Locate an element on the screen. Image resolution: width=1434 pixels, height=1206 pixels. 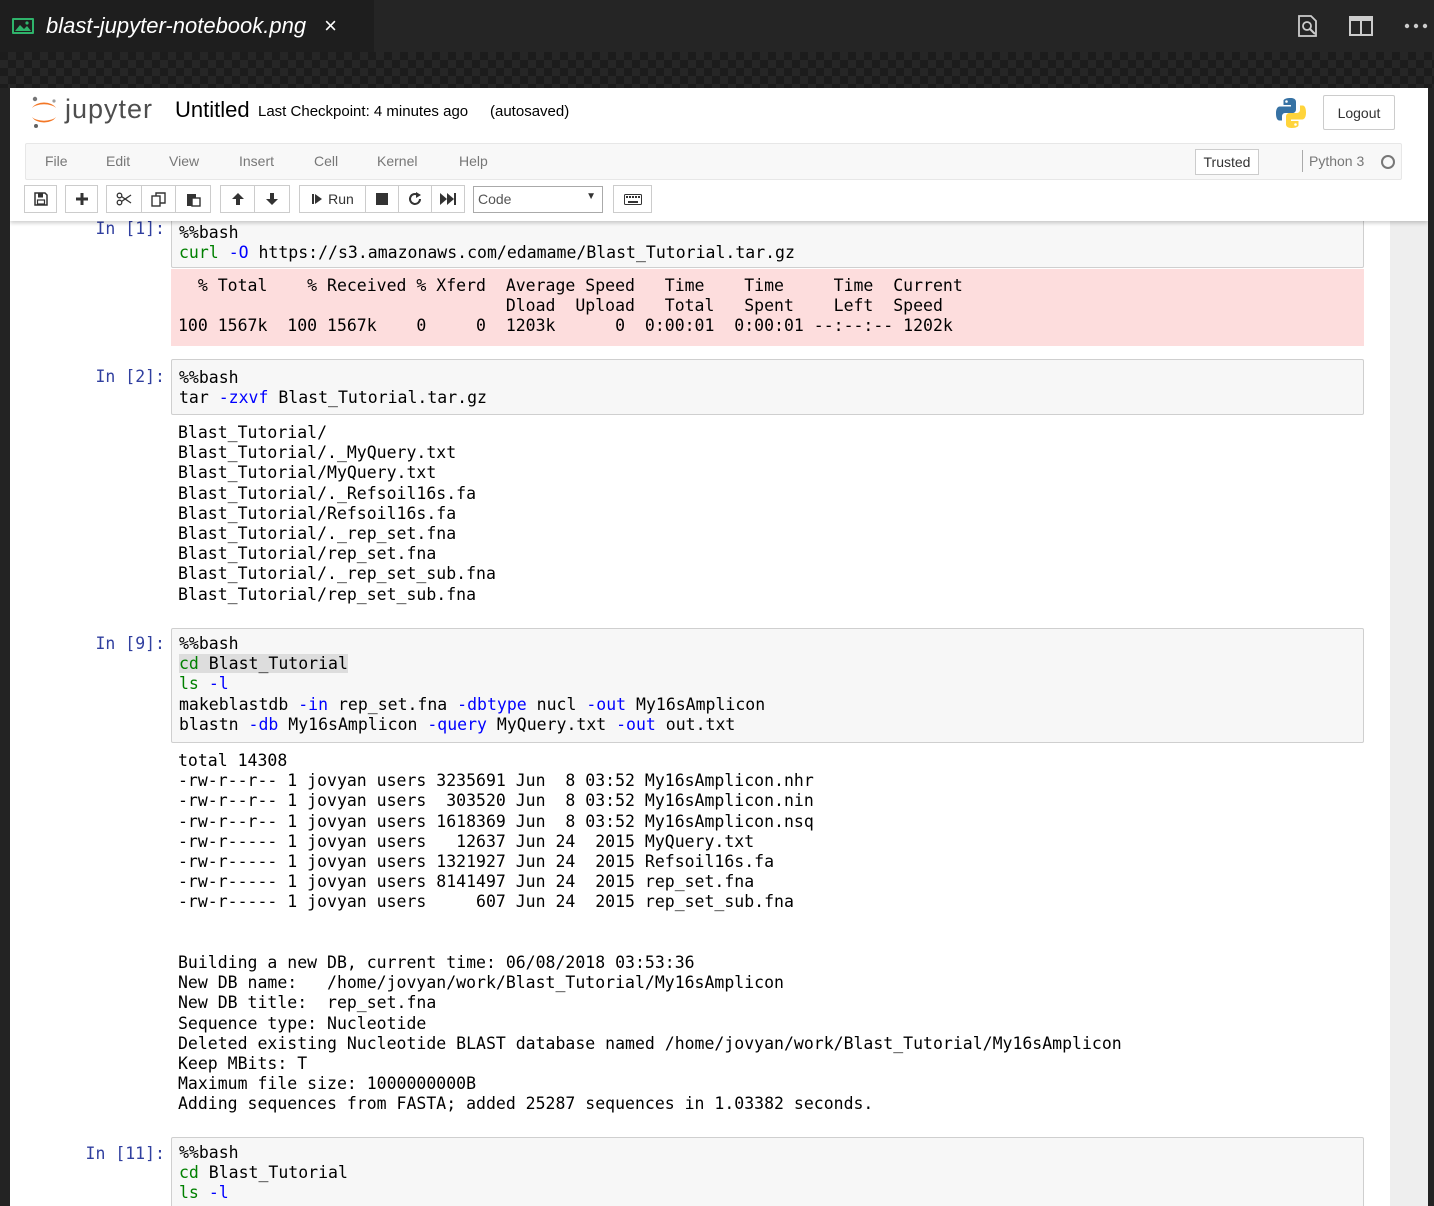
output-line: Blast_Tutorial/._Refsoil16s.fa is located at coordinates (327, 493).